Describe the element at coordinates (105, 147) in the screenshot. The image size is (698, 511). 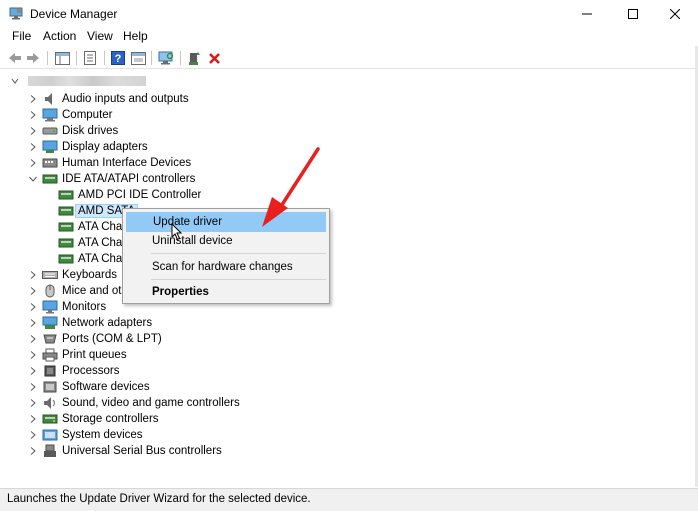
I see `tree-item-label: Display adapters` at that location.